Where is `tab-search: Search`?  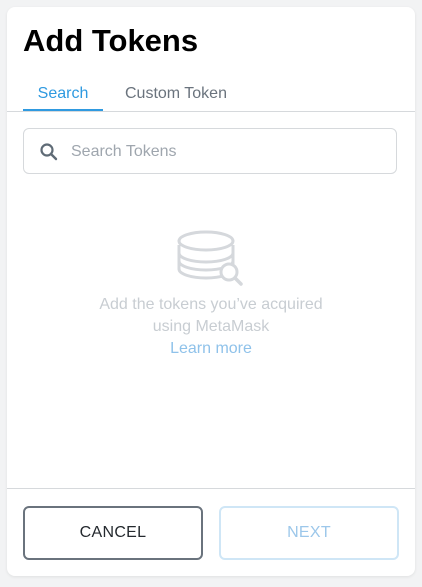
tab-search: Search is located at coordinates (63, 98).